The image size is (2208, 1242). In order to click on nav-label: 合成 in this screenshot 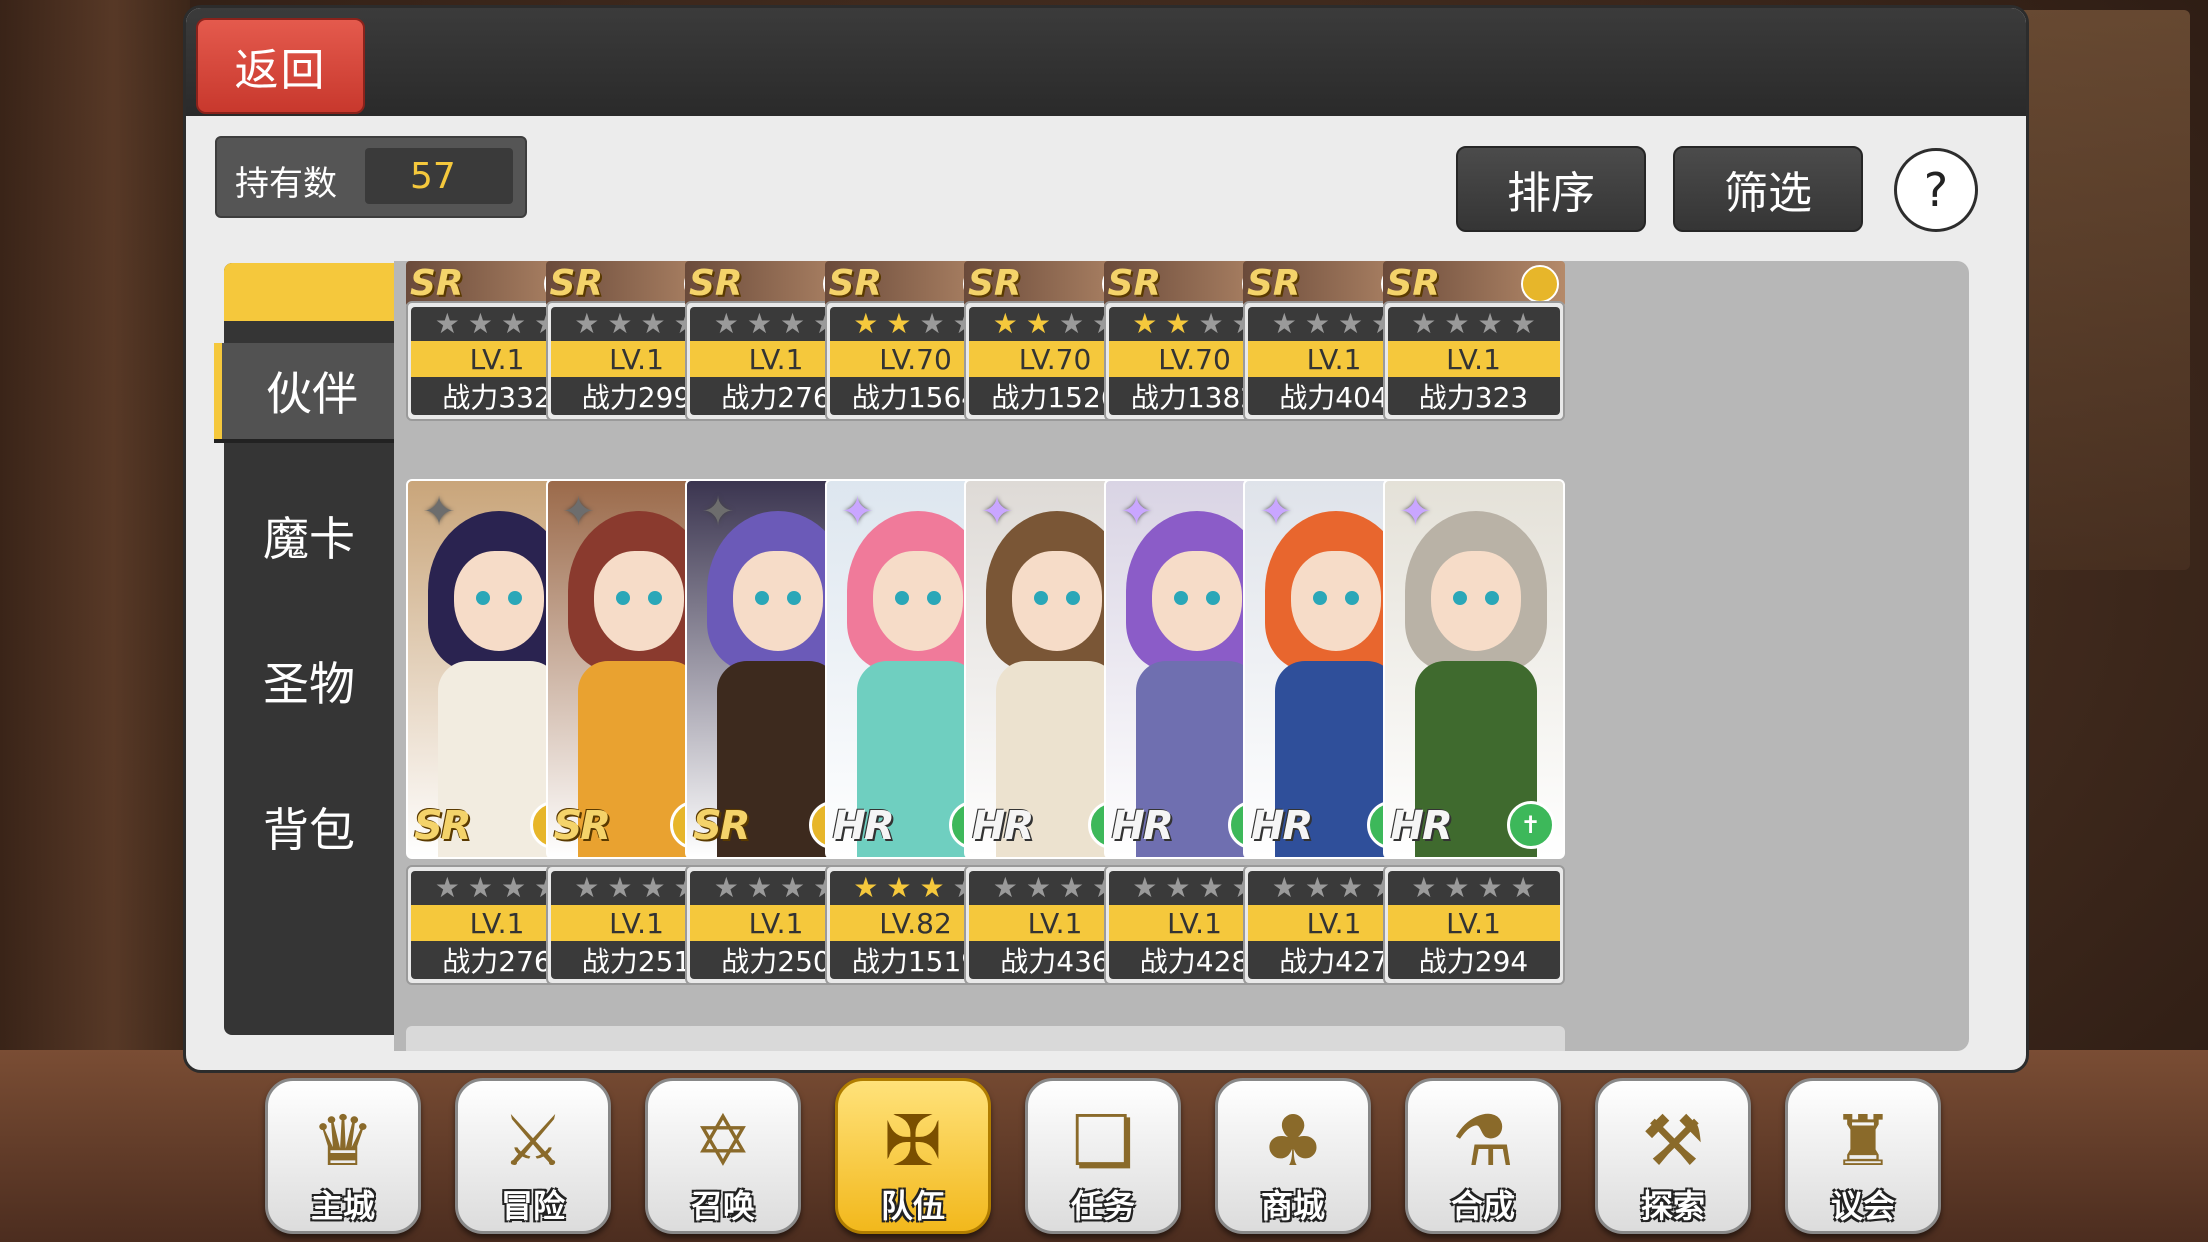, I will do `click(1482, 1206)`.